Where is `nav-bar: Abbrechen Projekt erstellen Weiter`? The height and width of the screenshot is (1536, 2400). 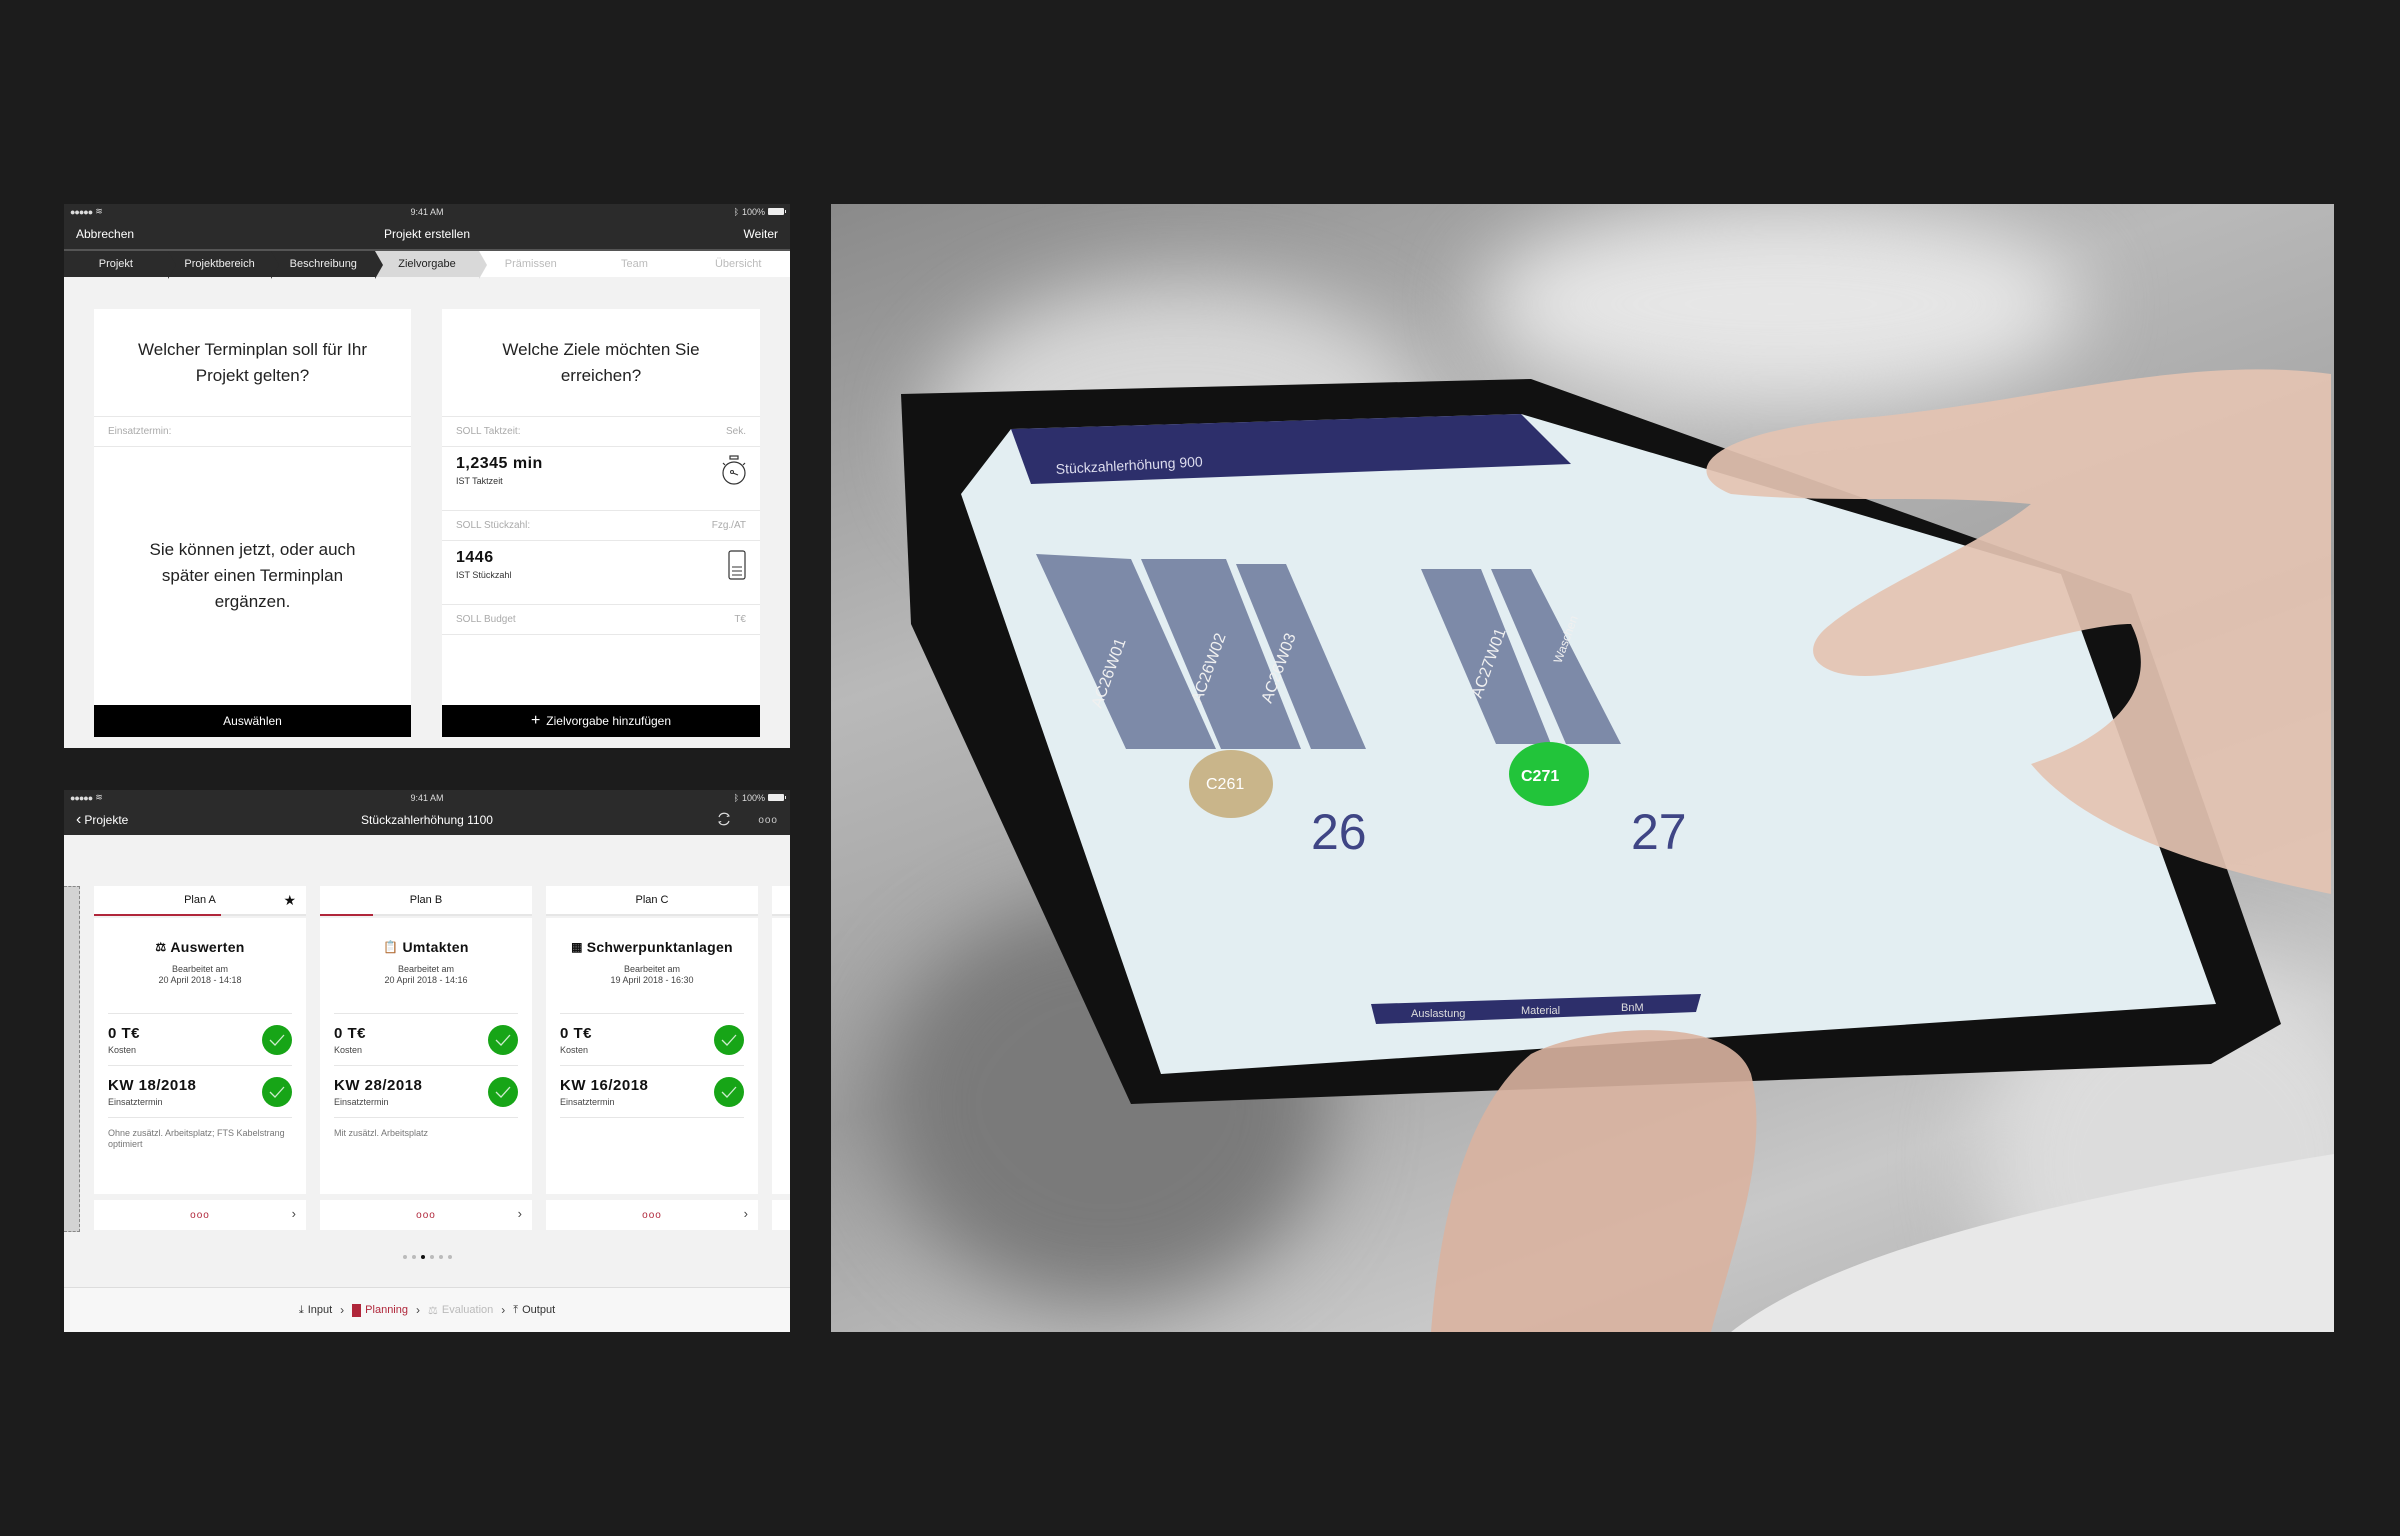
nav-bar: Abbrechen Projekt erstellen Weiter is located at coordinates (427, 234).